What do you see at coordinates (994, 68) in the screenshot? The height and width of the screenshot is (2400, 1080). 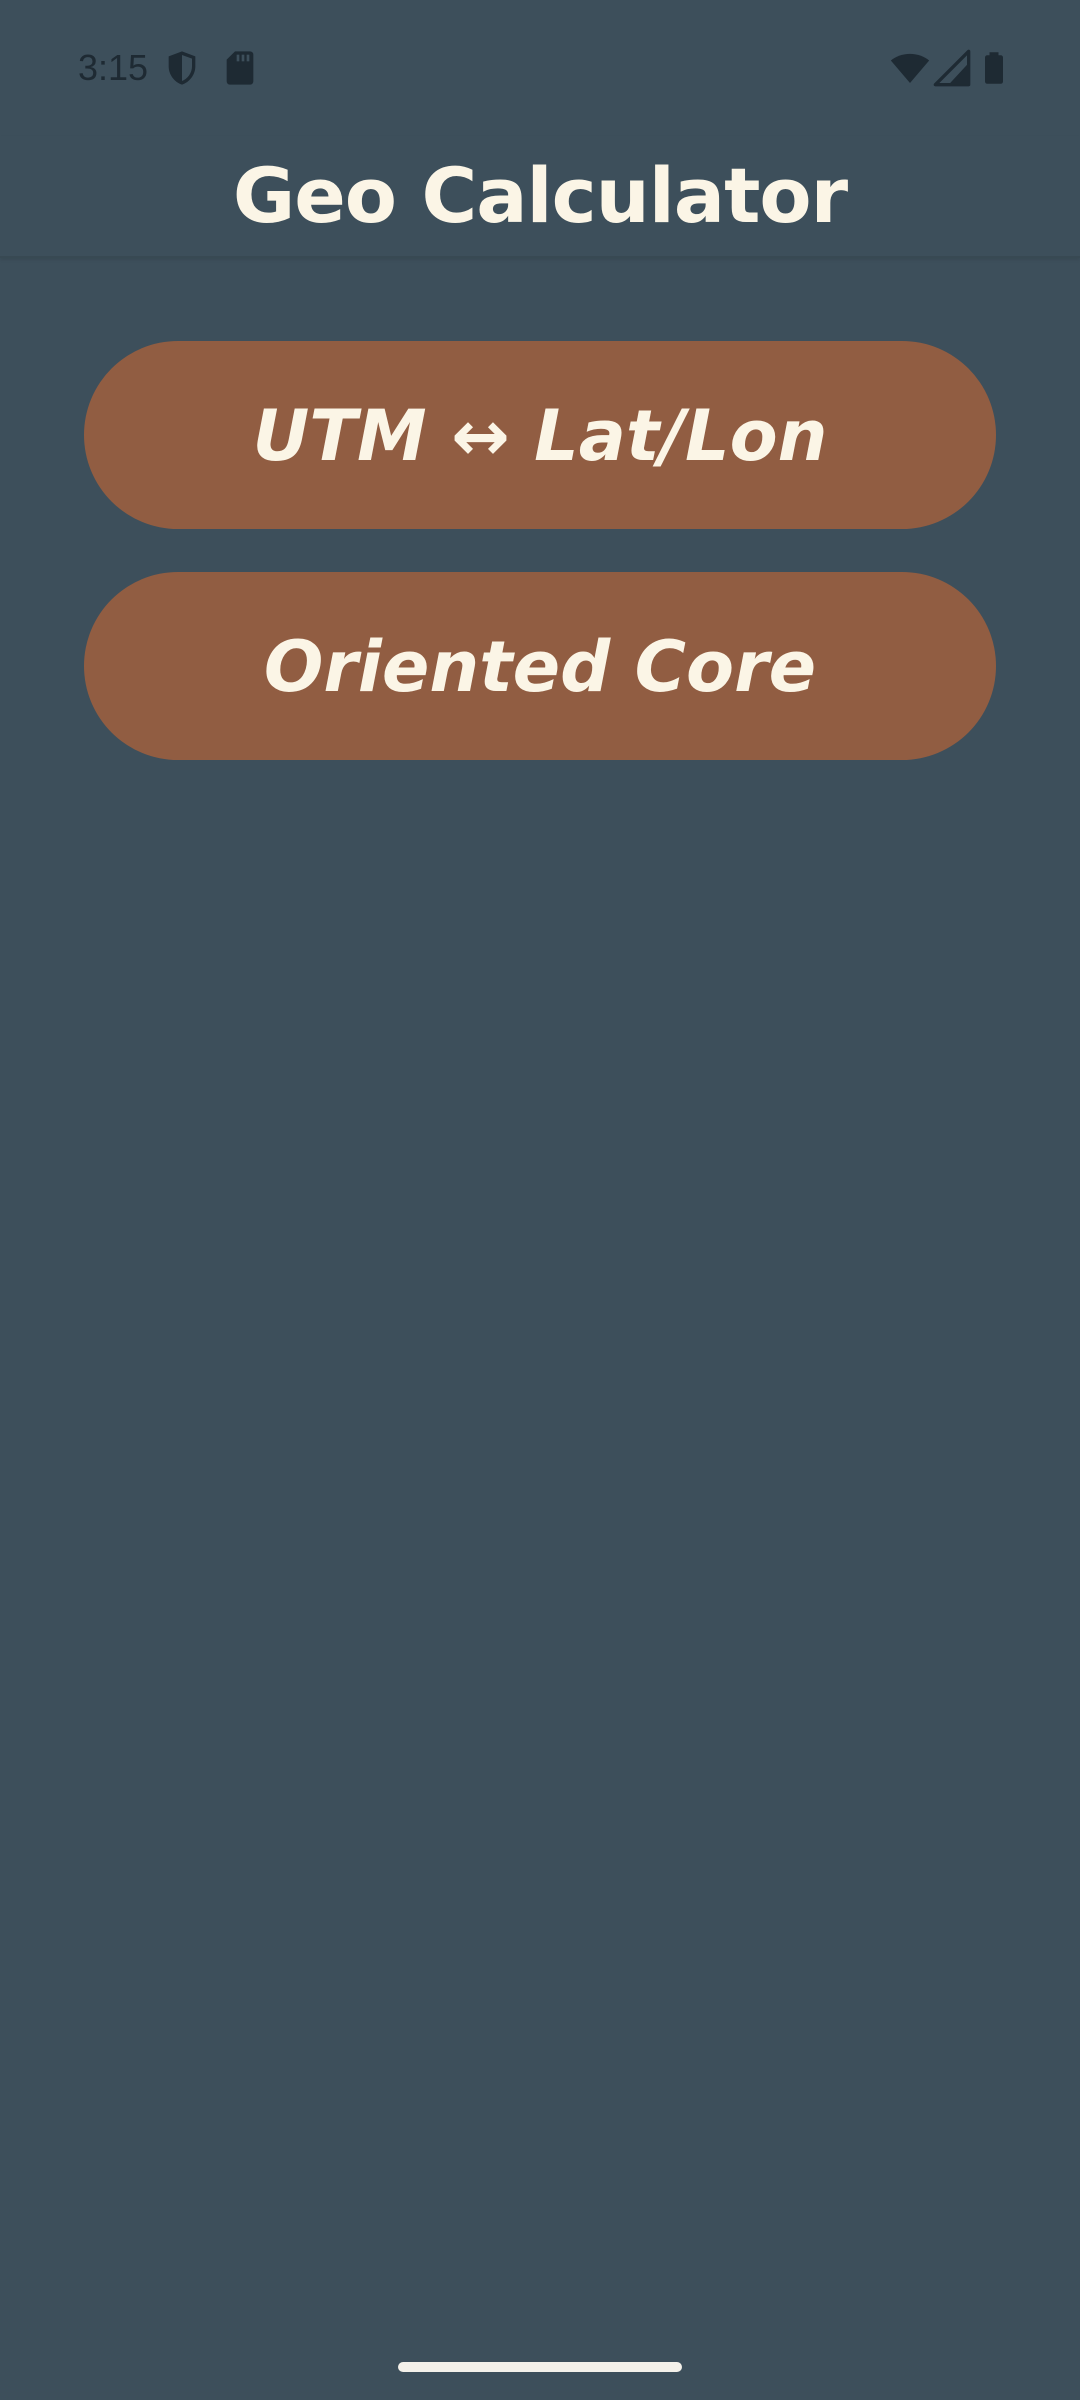 I see `battery-icon` at bounding box center [994, 68].